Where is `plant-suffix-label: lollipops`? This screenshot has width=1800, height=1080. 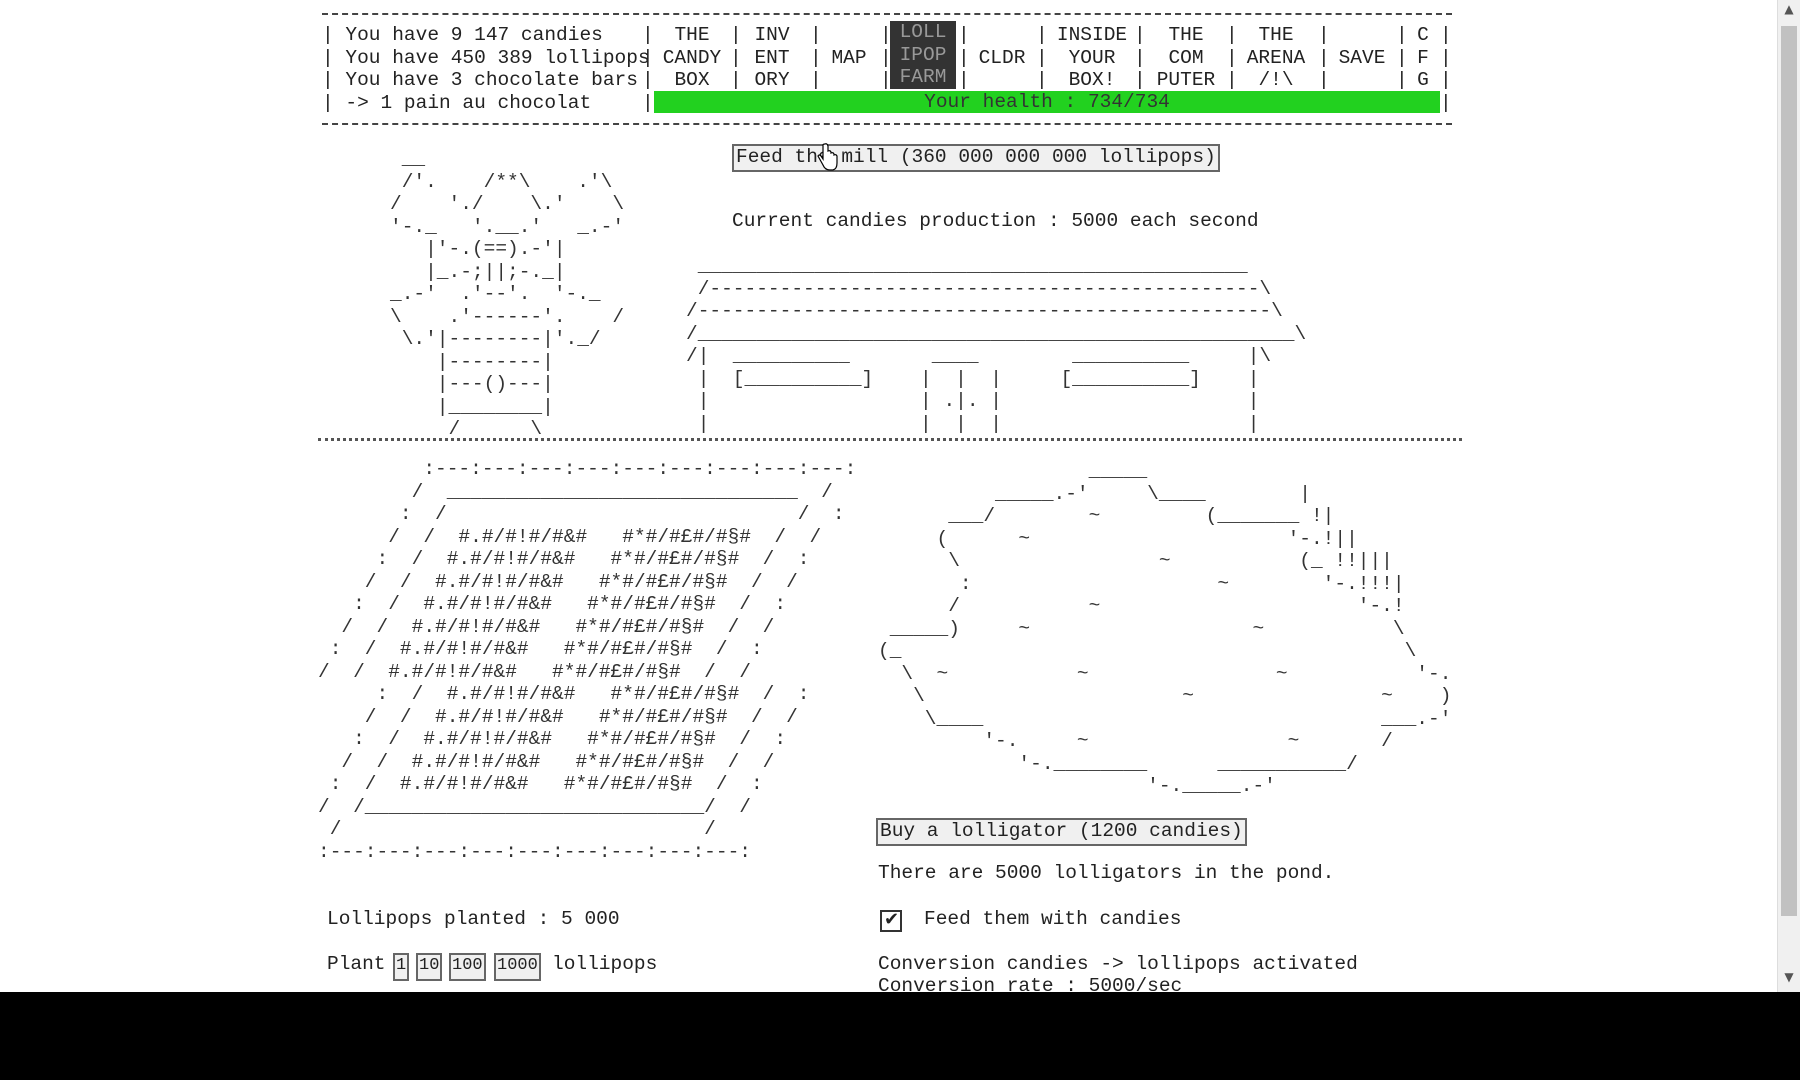 plant-suffix-label: lollipops is located at coordinates (605, 964).